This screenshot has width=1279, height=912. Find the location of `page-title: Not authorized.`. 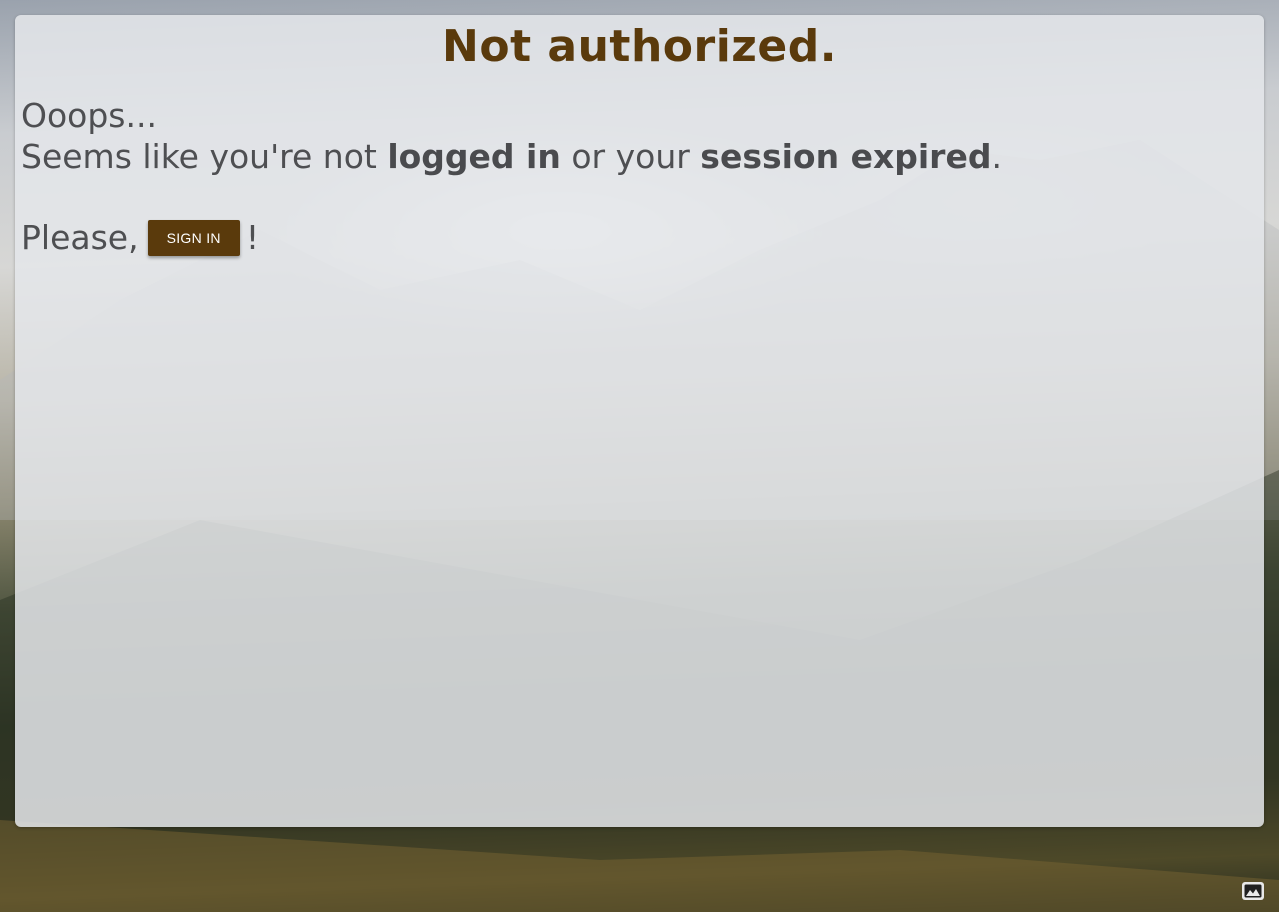

page-title: Not authorized. is located at coordinates (639, 46).